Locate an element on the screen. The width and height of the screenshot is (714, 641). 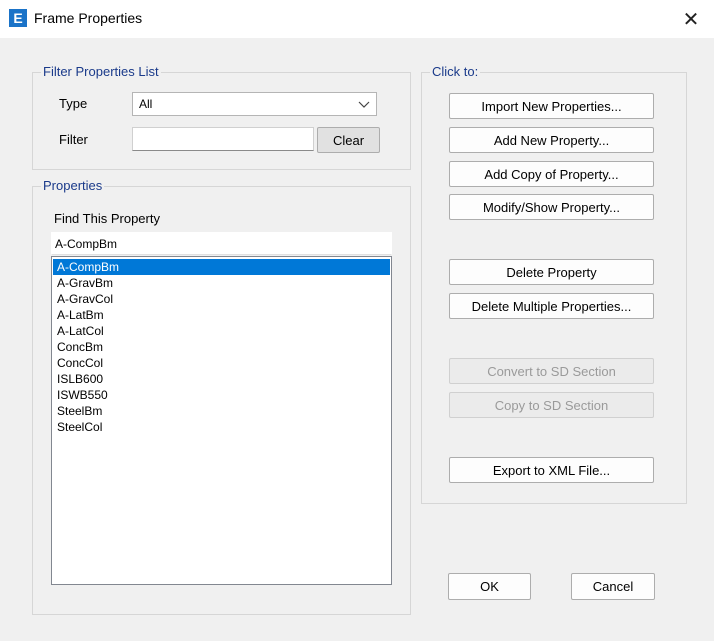
list-item: ConcBm is located at coordinates (221, 347).